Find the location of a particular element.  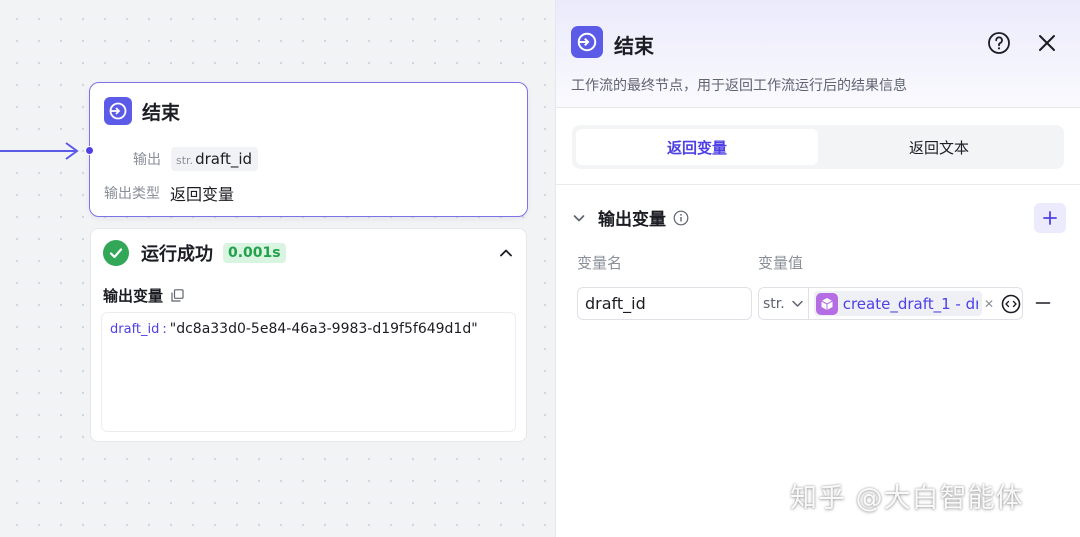

panel-description: 工作流的最终节点，用于返回工作流运行后的结果信息 is located at coordinates (739, 86).